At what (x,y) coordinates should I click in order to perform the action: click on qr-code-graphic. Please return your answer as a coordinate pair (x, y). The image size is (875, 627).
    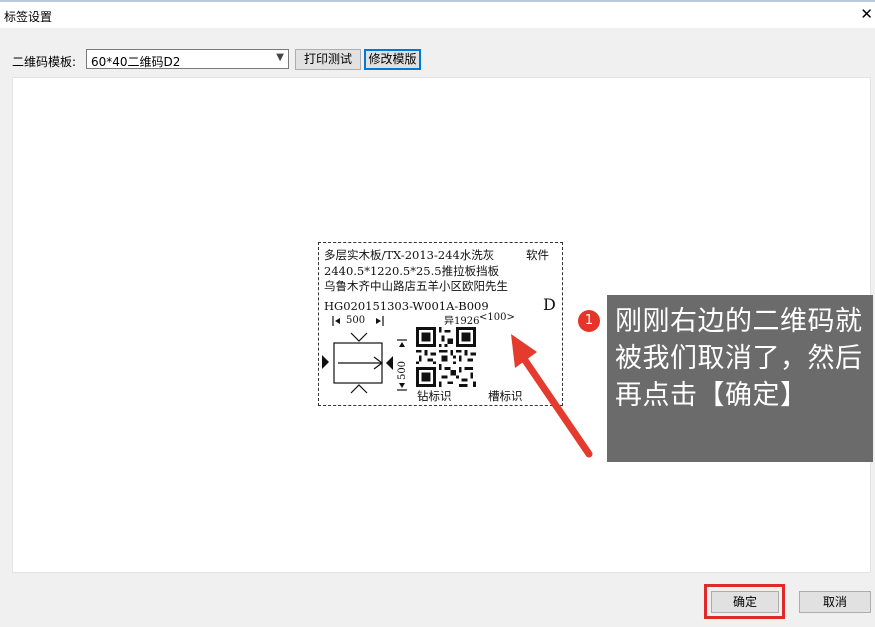
    Looking at the image, I should click on (446, 357).